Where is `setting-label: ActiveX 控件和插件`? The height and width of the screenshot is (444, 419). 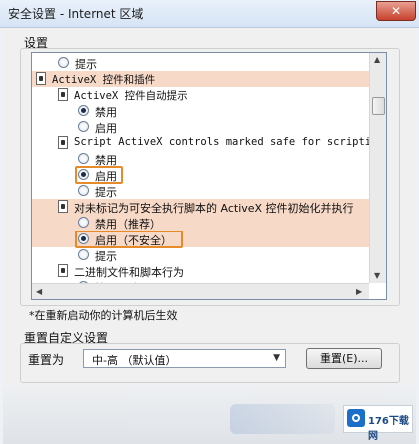
setting-label: ActiveX 控件和插件 is located at coordinates (104, 80).